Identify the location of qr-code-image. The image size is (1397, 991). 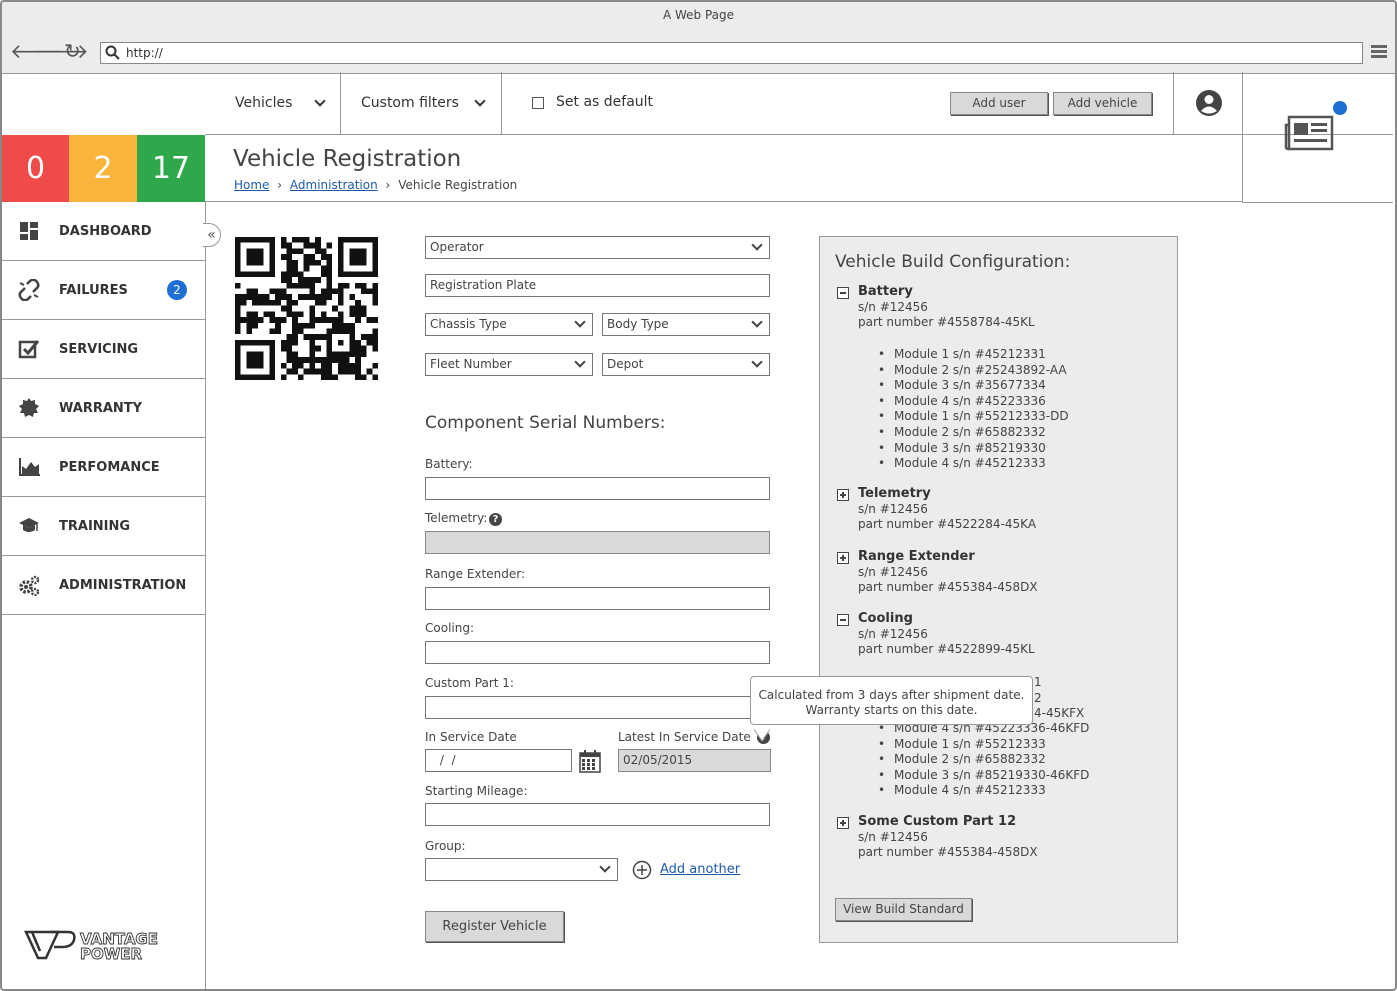
(306, 308).